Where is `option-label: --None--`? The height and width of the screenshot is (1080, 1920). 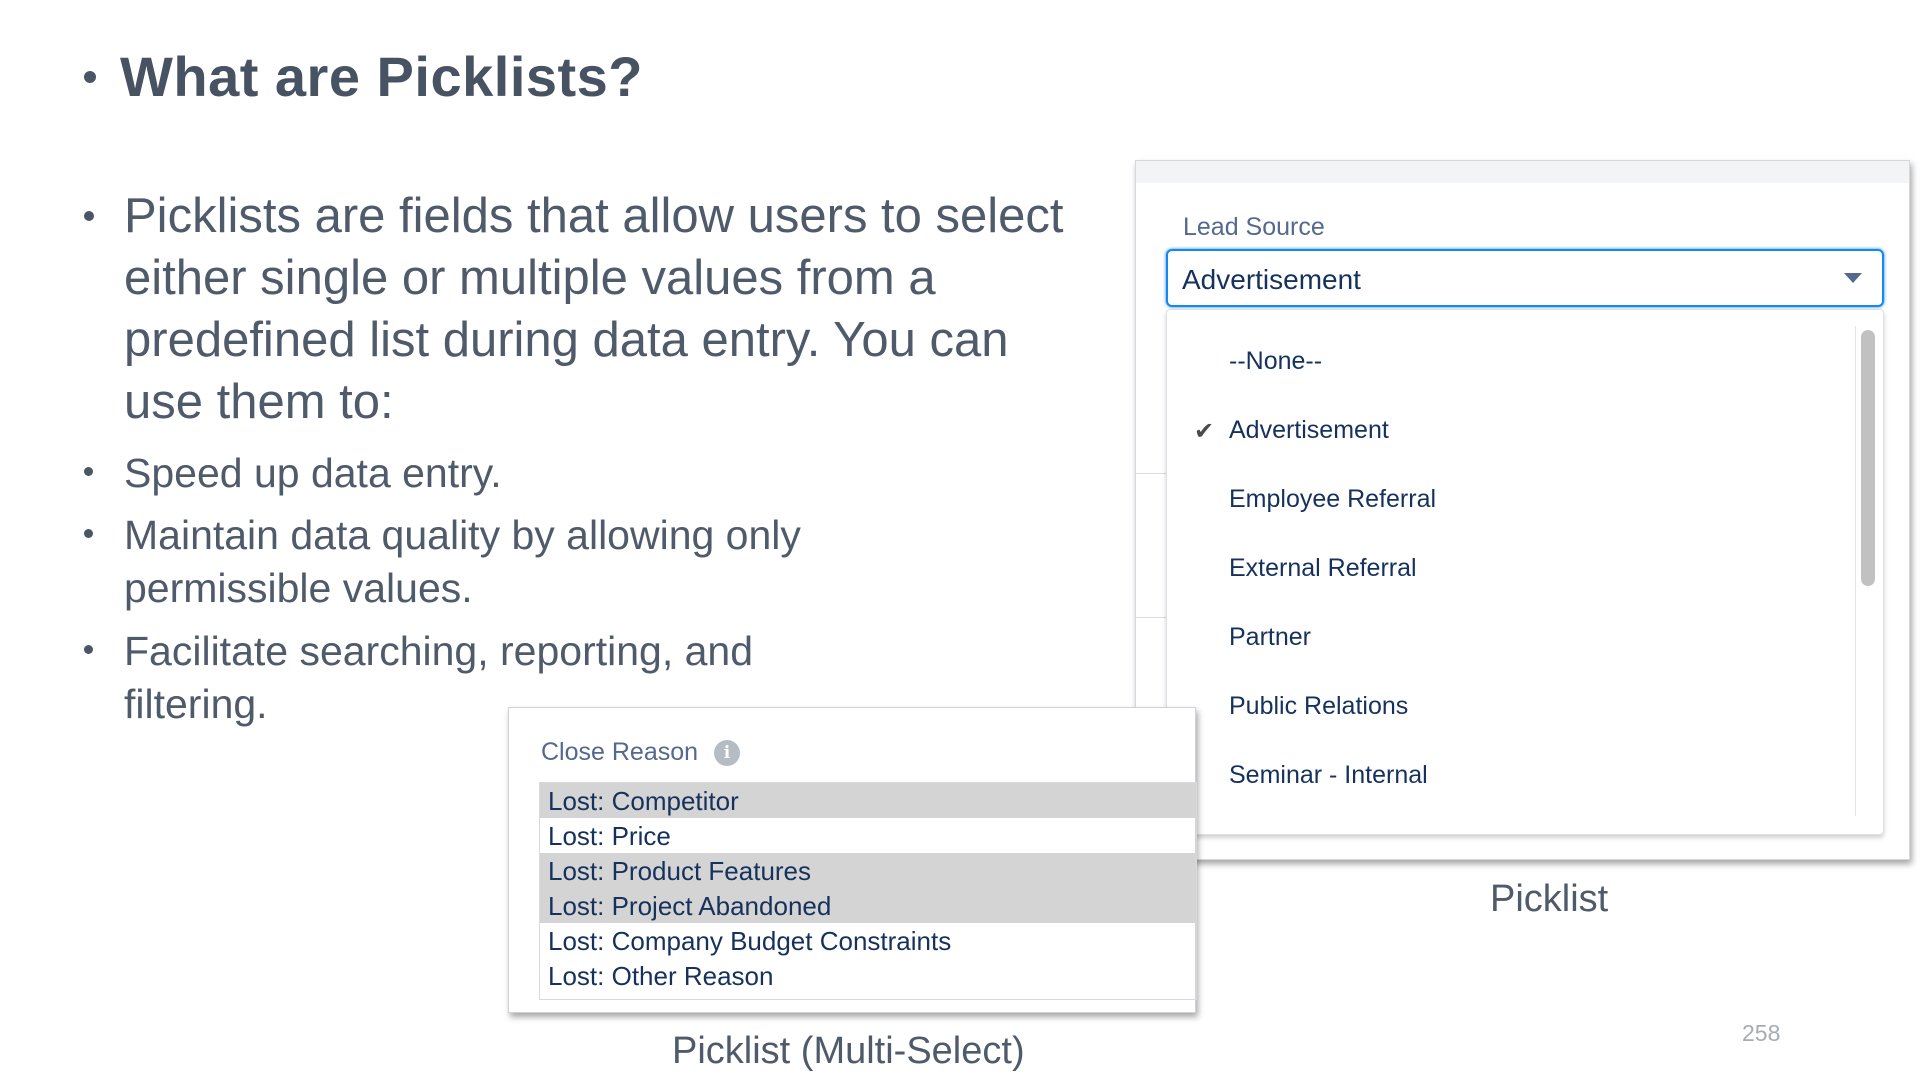 option-label: --None-- is located at coordinates (1276, 361).